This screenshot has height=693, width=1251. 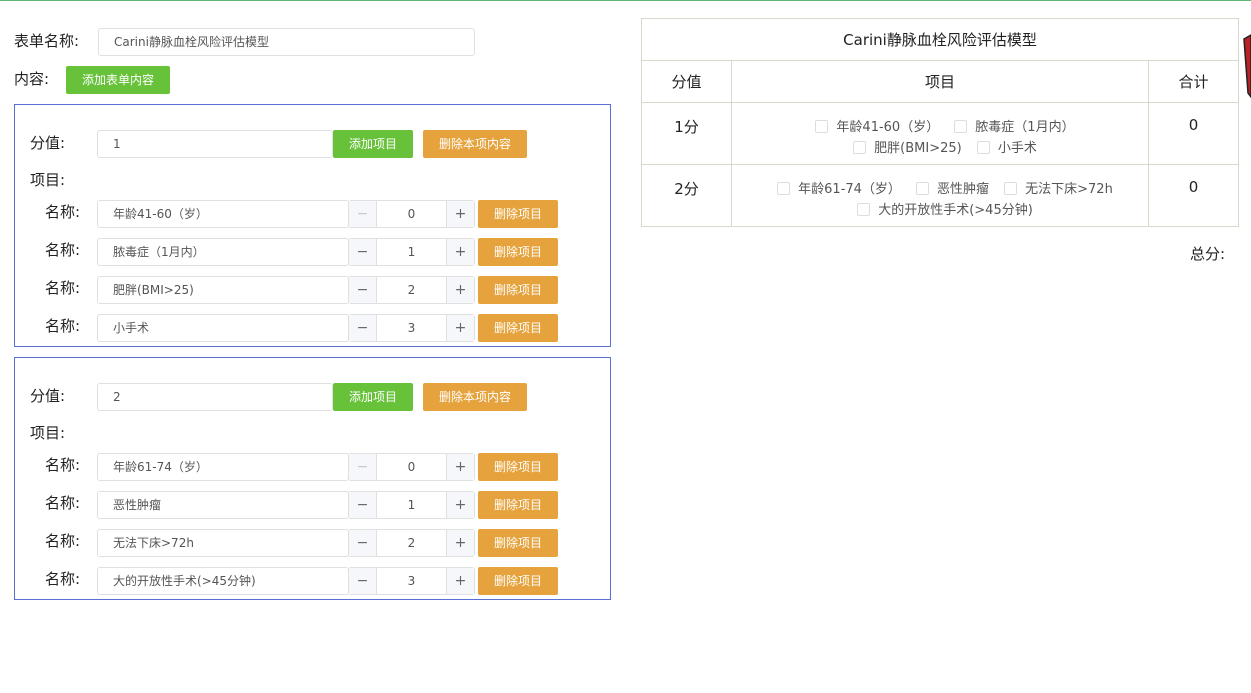 I want to click on item-name-input: 肥胖(BMI>25), so click(x=223, y=290).